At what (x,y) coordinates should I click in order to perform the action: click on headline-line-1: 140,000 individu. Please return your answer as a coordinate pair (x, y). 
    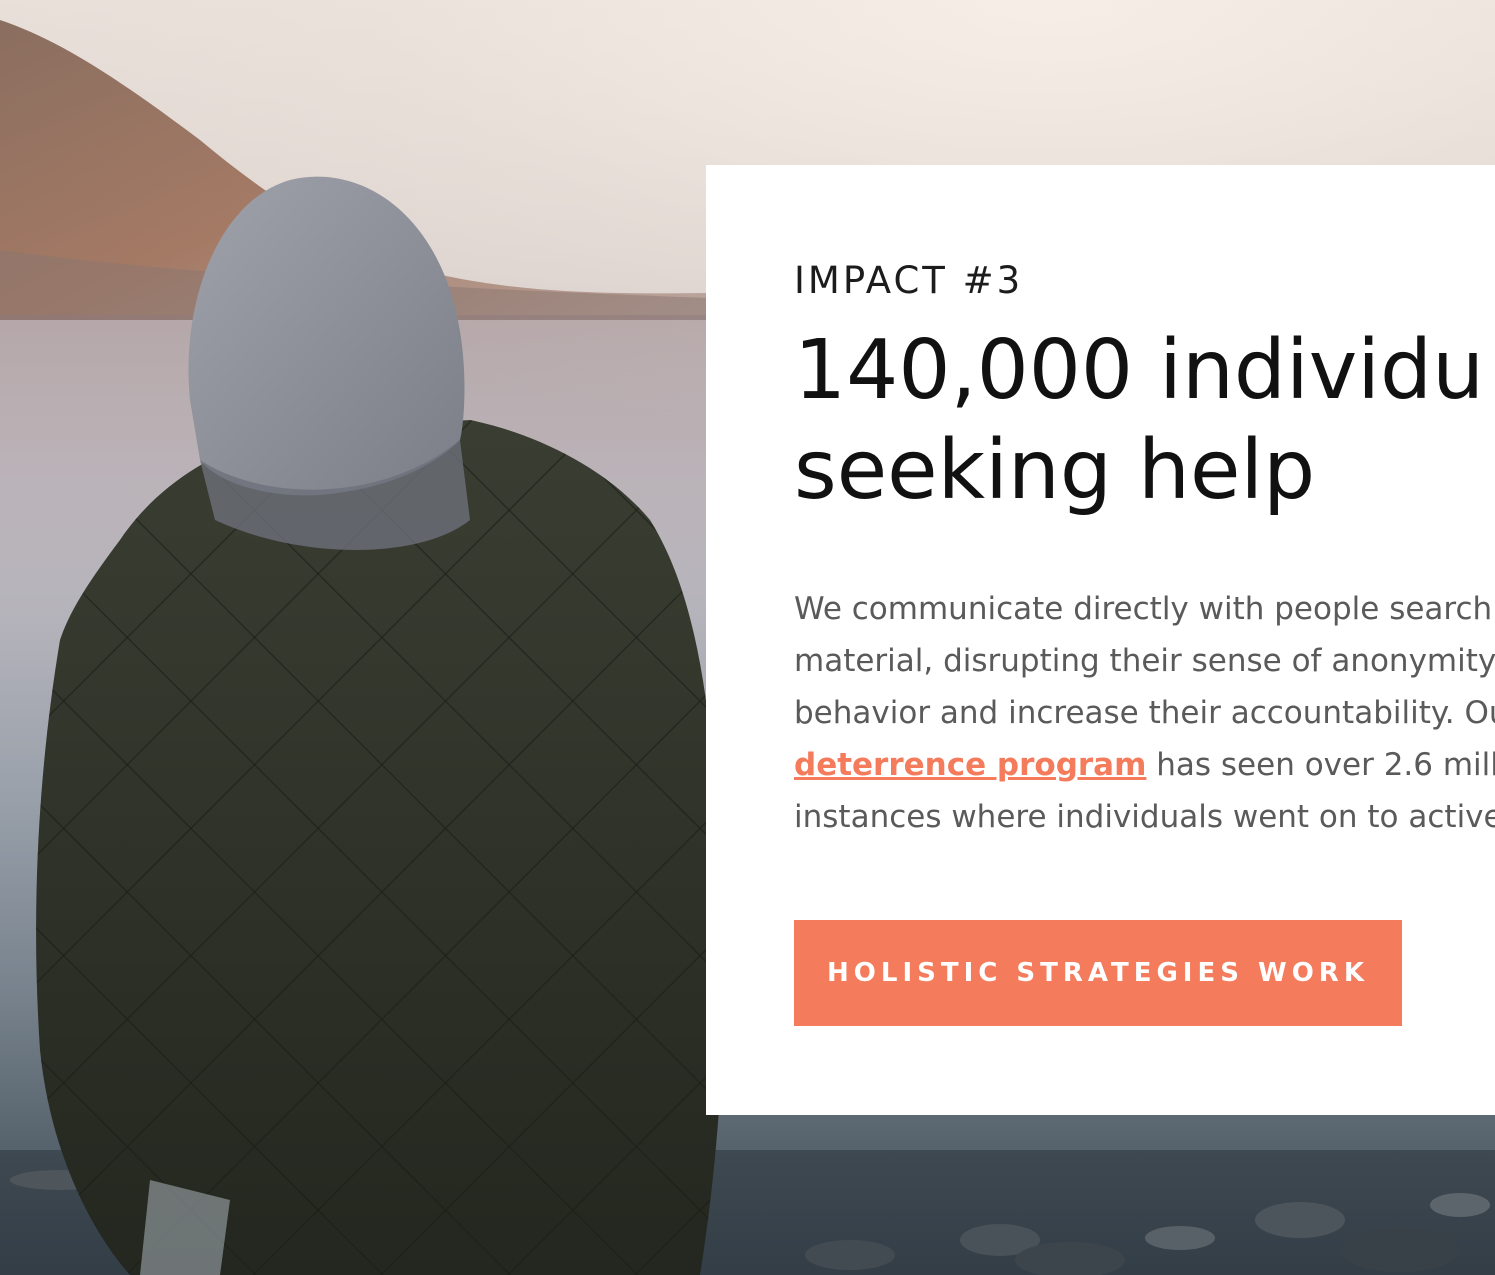
    Looking at the image, I should click on (1139, 370).